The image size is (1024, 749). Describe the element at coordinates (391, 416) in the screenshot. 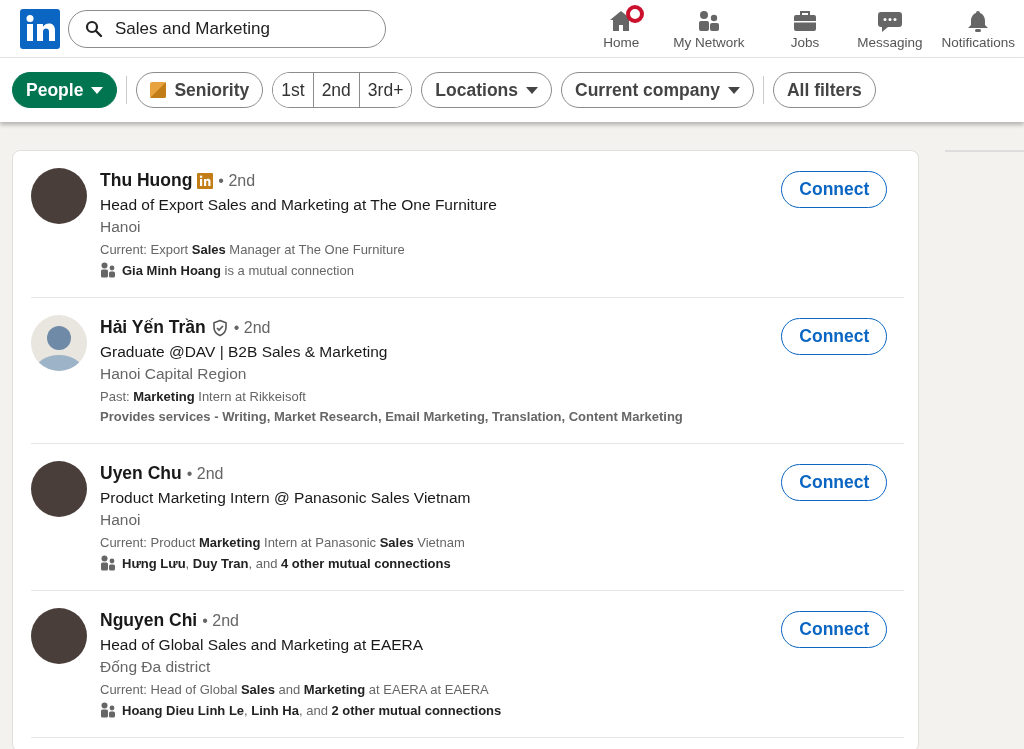

I see `insight-text: Provides services - Writing, Market Research, Email Marketing, Translation, Content Marketing` at that location.